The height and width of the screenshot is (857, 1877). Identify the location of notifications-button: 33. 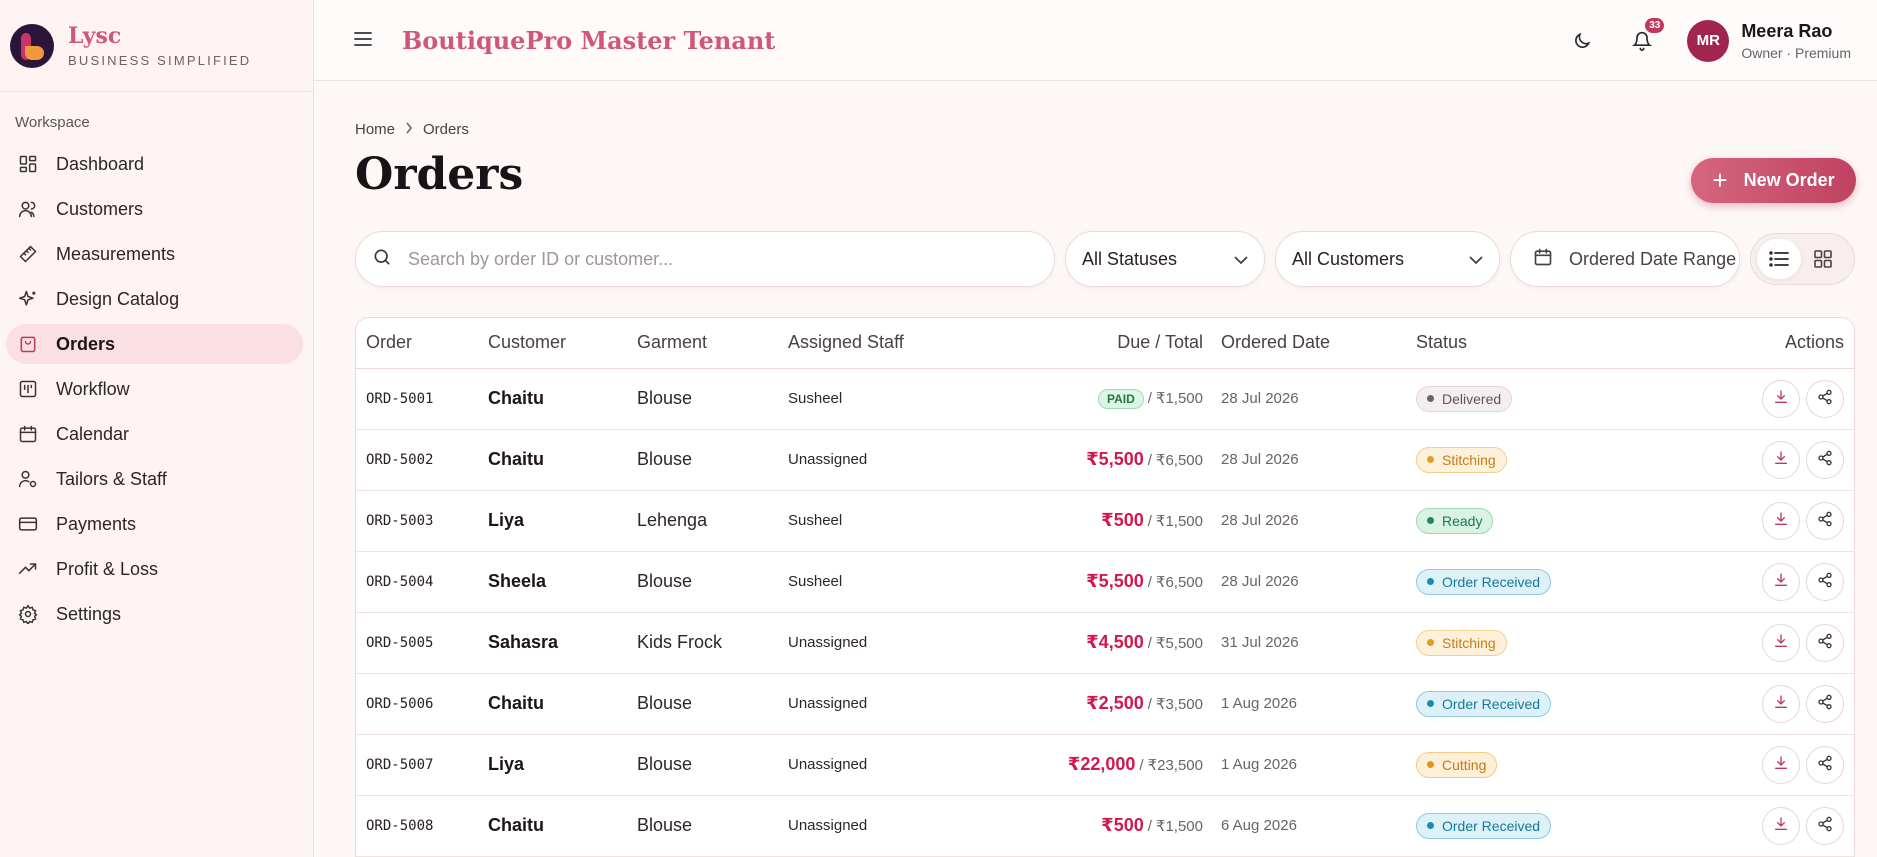
(1646, 36).